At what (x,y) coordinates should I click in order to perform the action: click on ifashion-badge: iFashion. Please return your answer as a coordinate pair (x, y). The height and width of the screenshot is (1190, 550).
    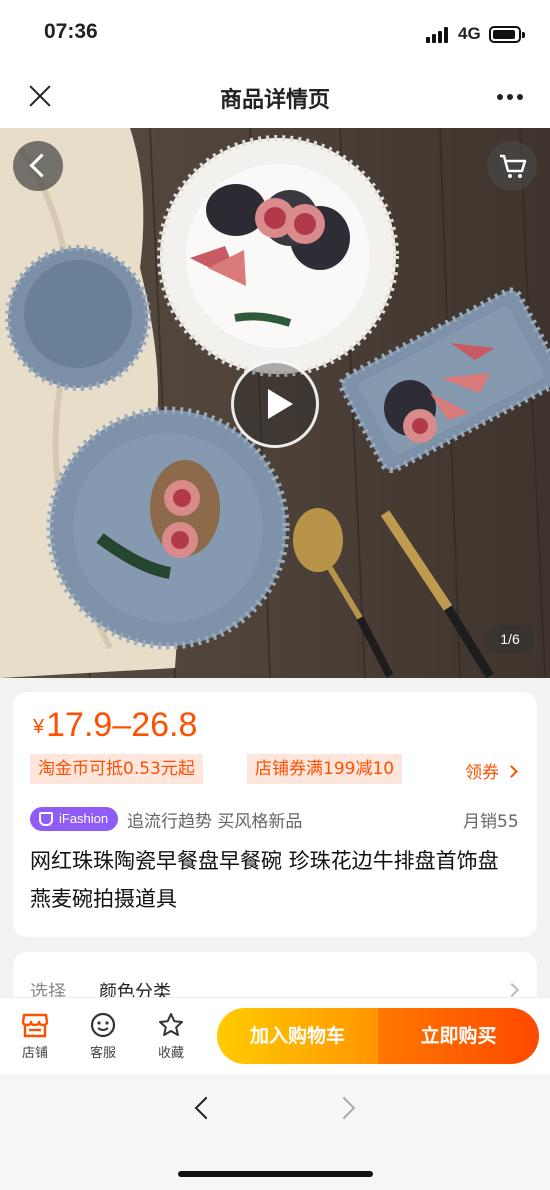
    Looking at the image, I should click on (74, 819).